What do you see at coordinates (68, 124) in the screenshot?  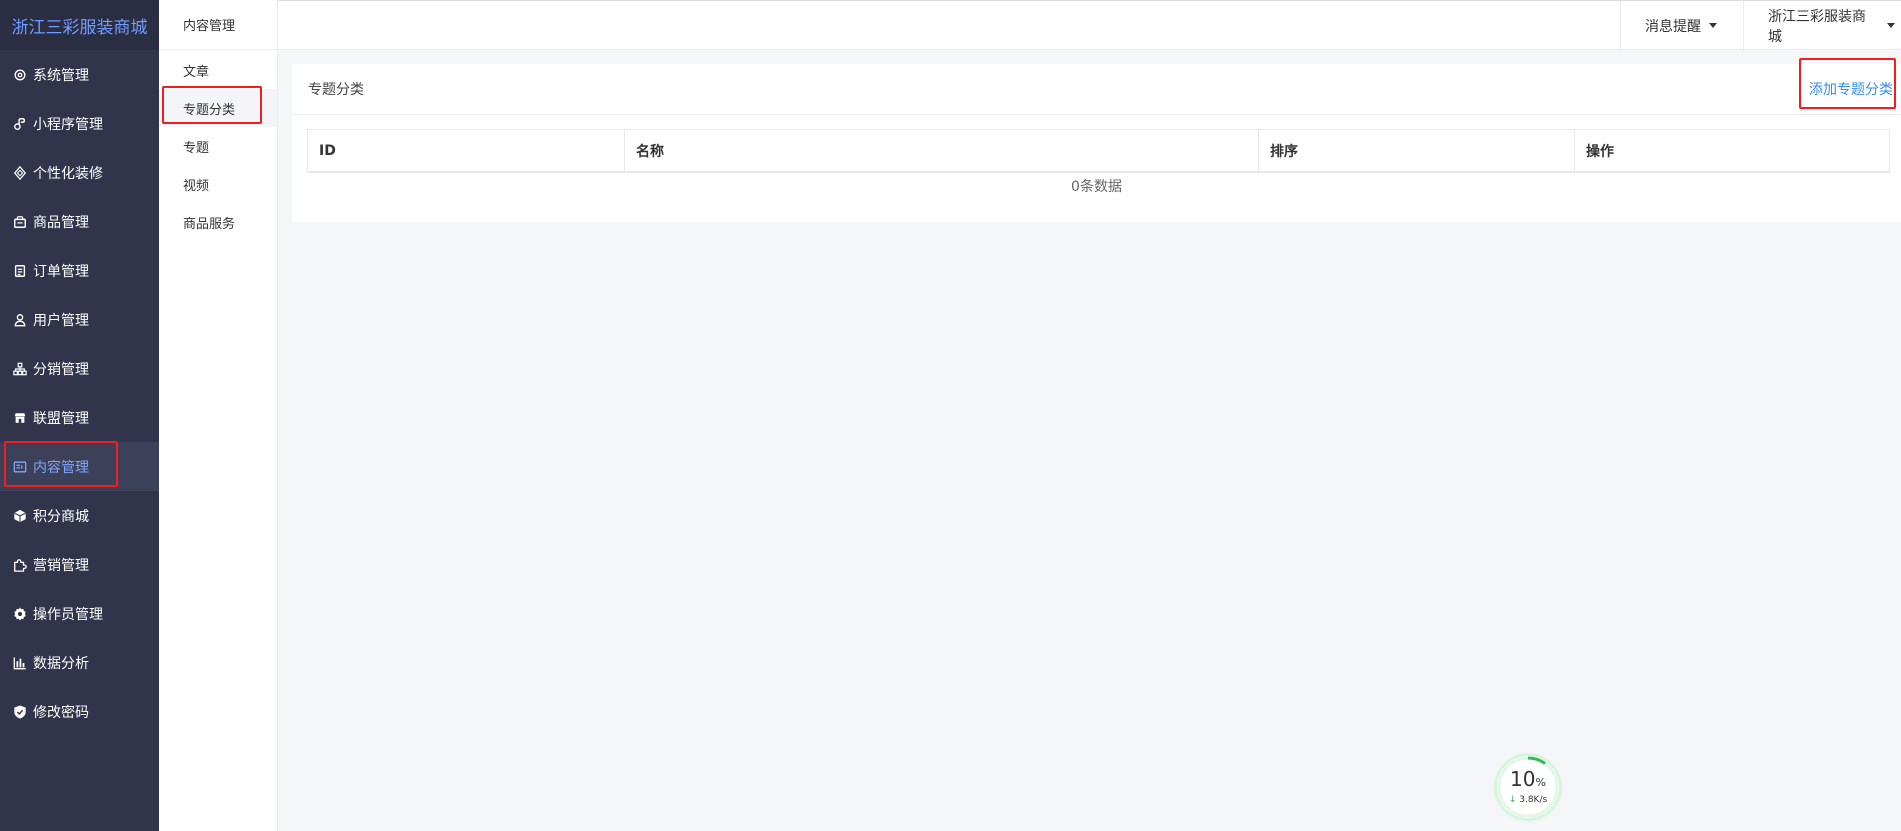 I see `sidebar-item-label: 小程序管理` at bounding box center [68, 124].